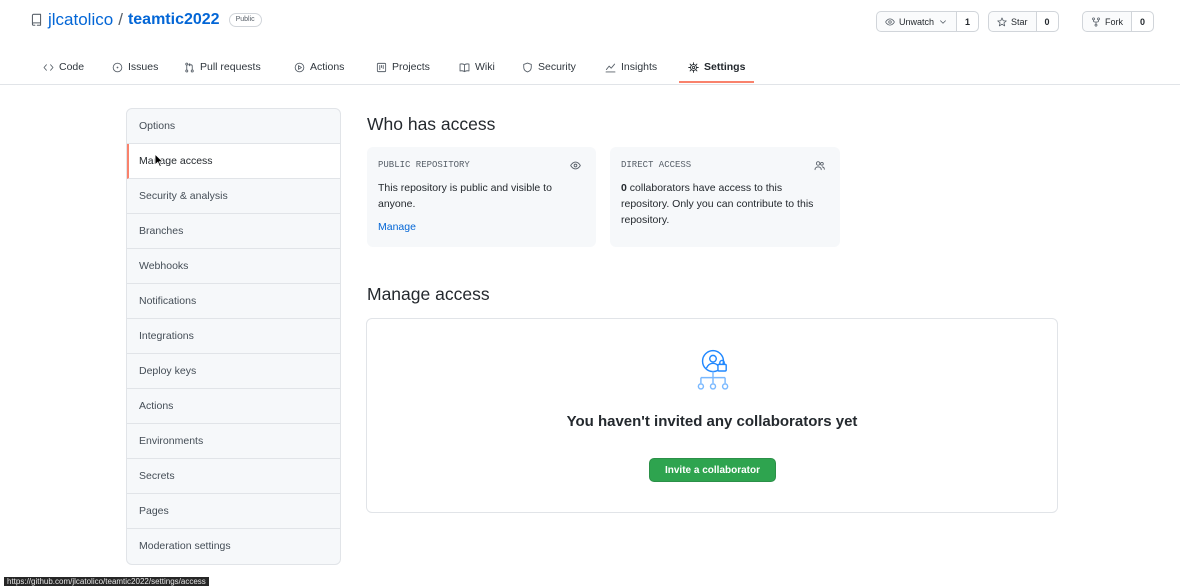 The width and height of the screenshot is (1180, 586). Describe the element at coordinates (1019, 21) in the screenshot. I see `star-label: Star` at that location.